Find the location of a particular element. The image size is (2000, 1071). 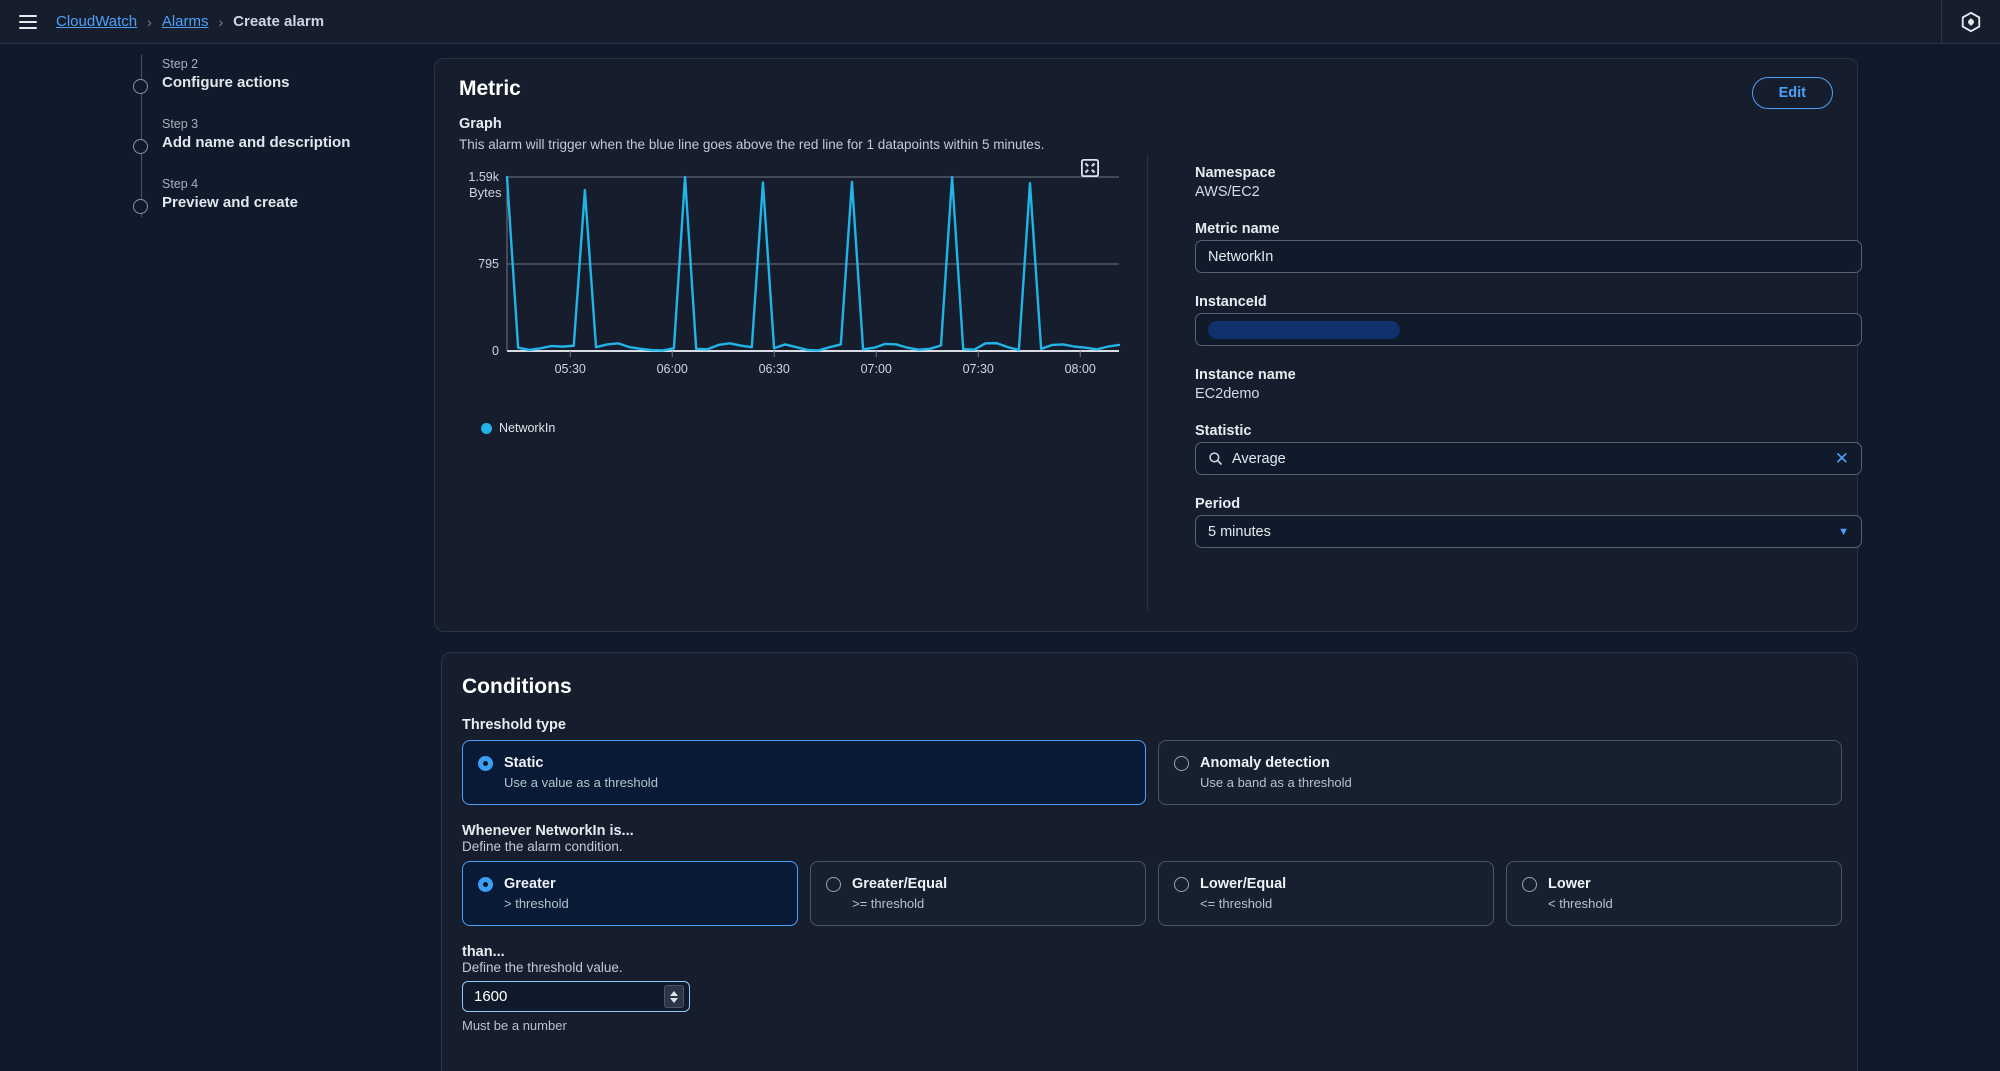

field-namespace: Namespace AWS/EC2 is located at coordinates (1530, 182).